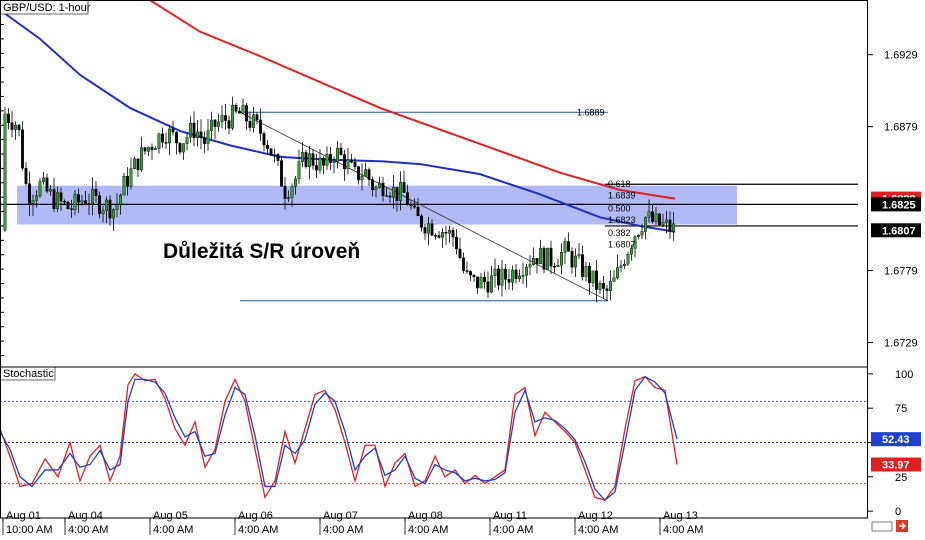  I want to click on x-tick-date: Aug 11, so click(510, 516).